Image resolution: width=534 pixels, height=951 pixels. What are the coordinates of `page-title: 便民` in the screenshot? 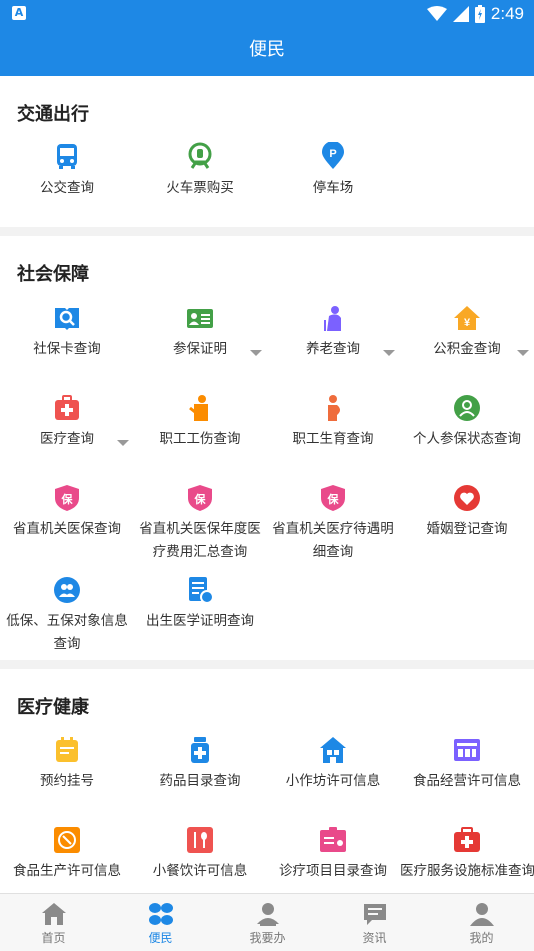 It's located at (267, 52).